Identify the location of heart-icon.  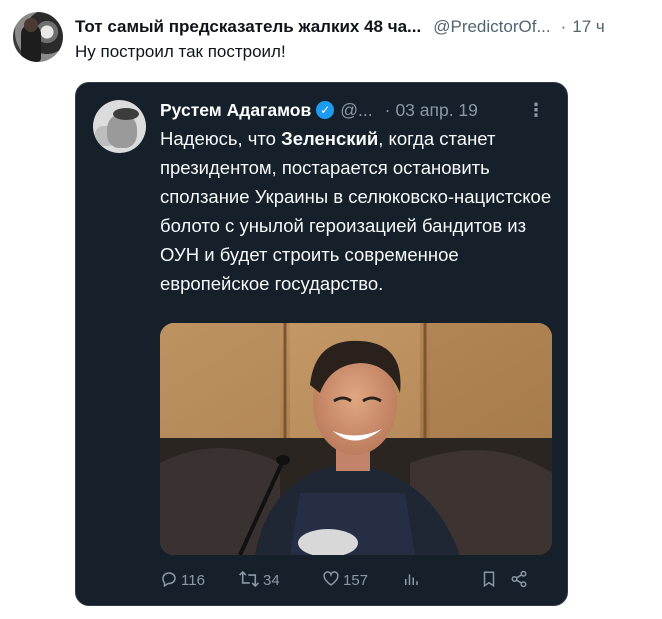
(331, 580).